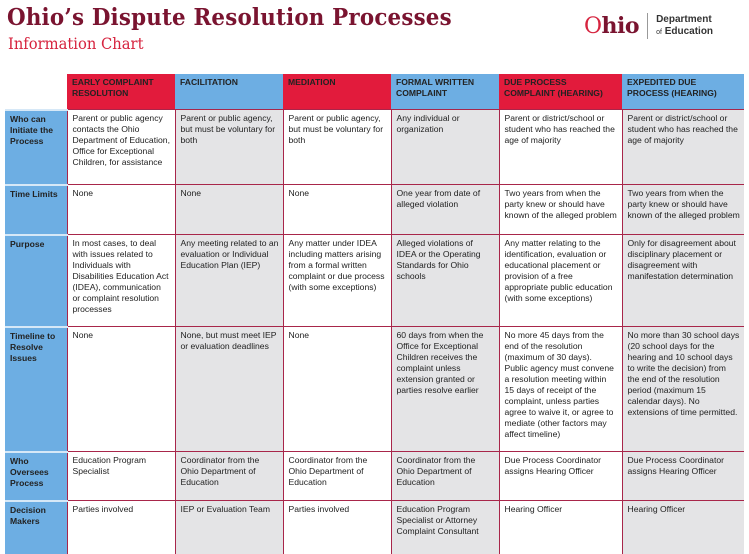 This screenshot has height=554, width=749. Describe the element at coordinates (684, 19) in the screenshot. I see `logo-dept-line1: Department` at that location.